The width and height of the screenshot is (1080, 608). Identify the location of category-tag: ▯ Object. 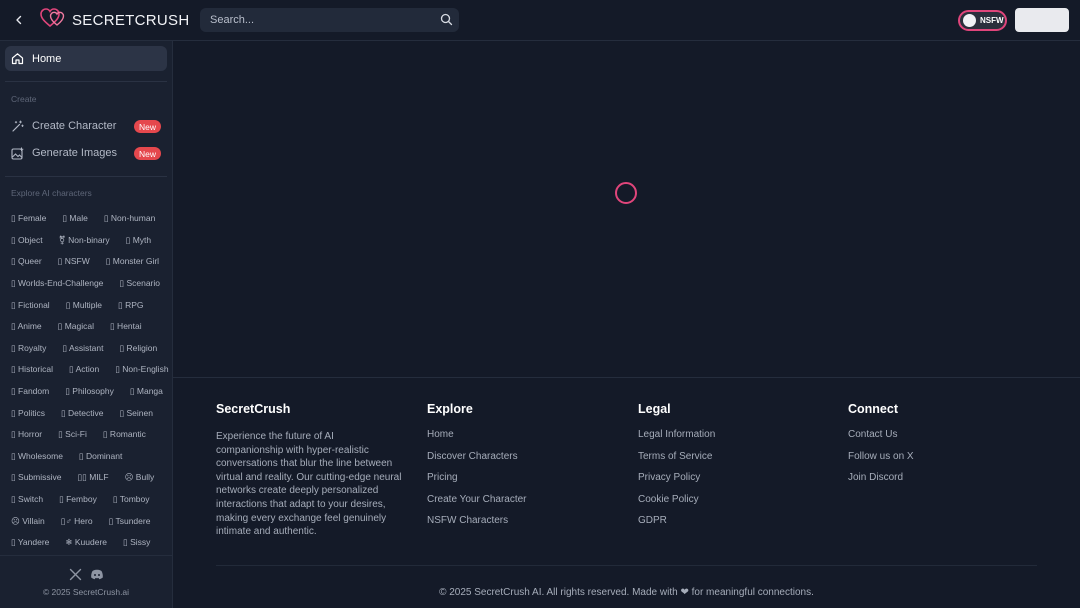
(27, 240).